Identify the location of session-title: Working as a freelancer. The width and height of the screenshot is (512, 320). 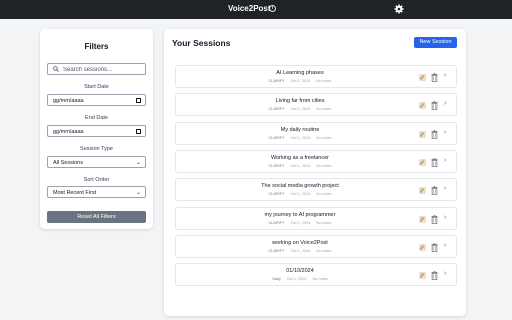
(300, 158).